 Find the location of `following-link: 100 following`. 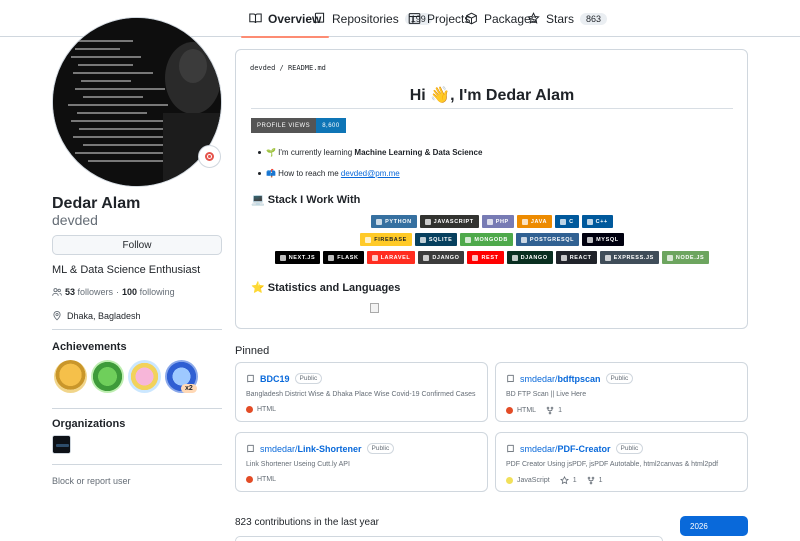

following-link: 100 following is located at coordinates (148, 292).